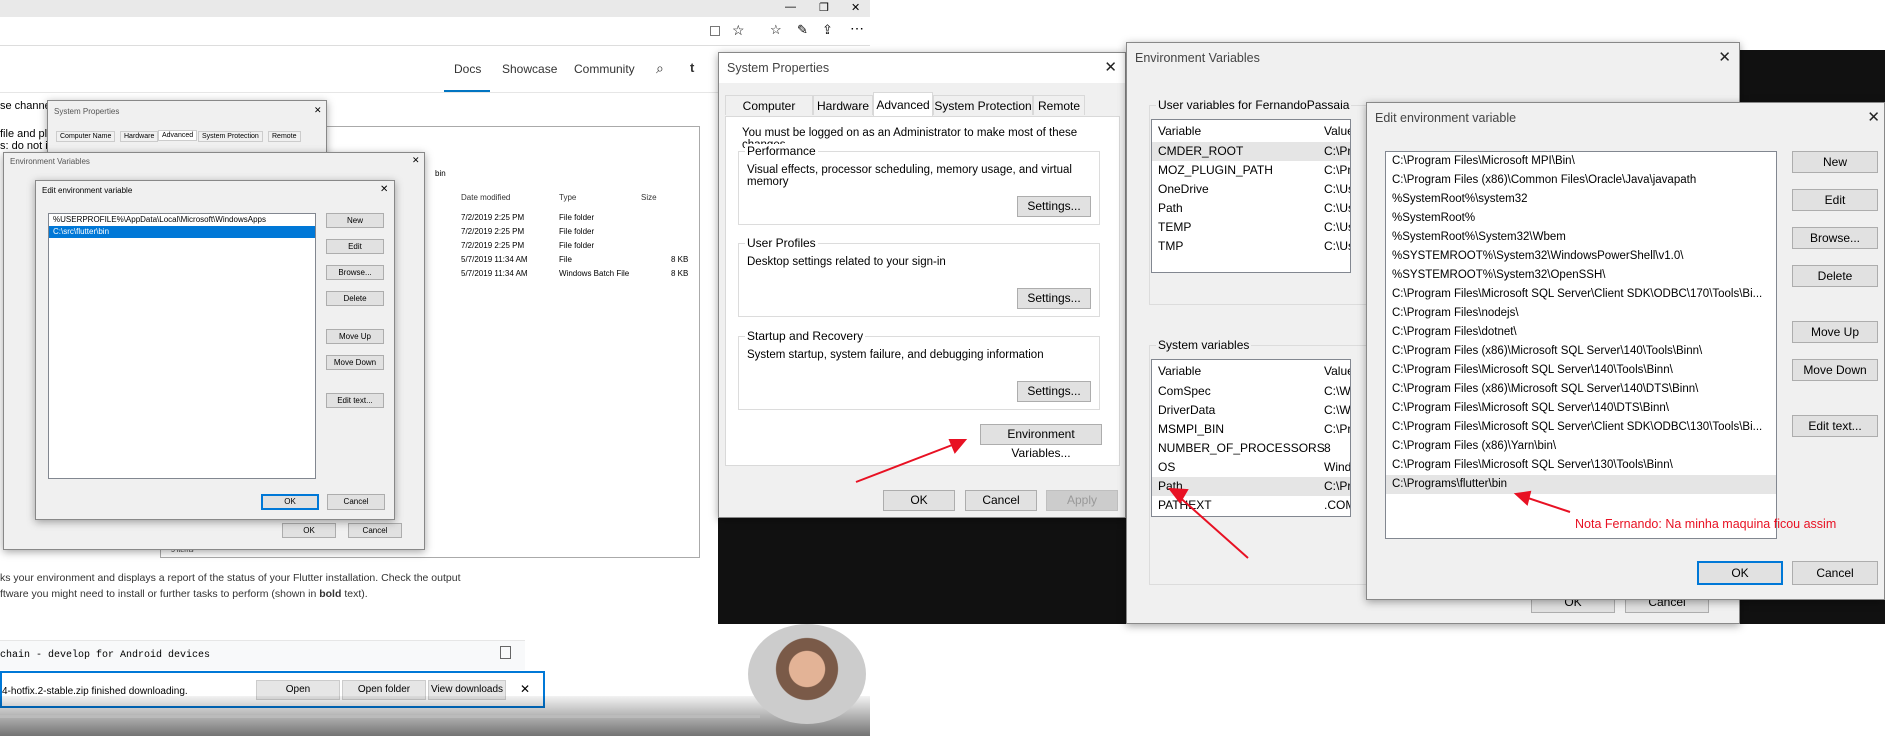 The image size is (1885, 736). I want to click on arrow-to-path-var, so click(1212, 526).